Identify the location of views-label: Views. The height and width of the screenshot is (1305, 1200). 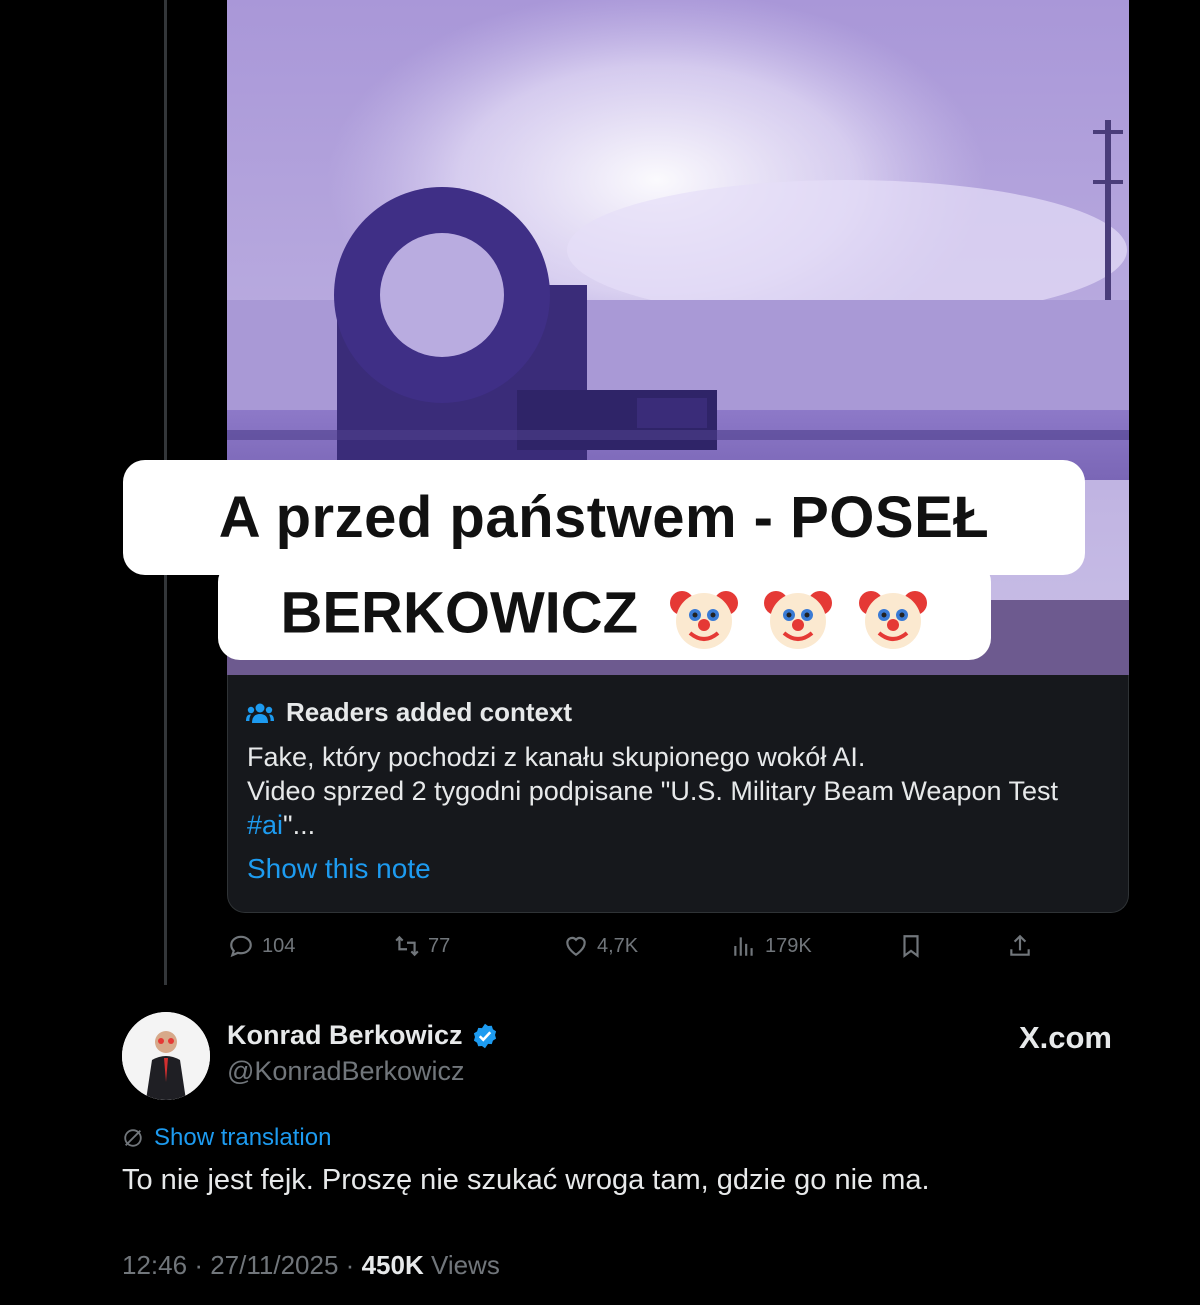
(465, 1265).